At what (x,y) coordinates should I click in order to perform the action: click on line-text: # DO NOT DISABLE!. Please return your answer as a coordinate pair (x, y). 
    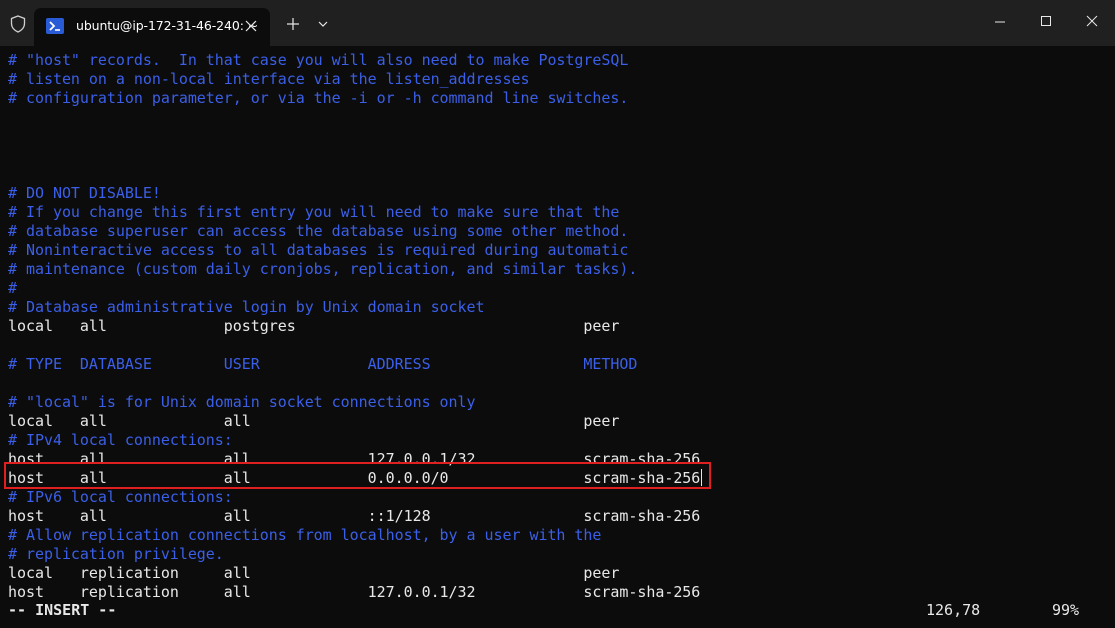
    Looking at the image, I should click on (84, 193).